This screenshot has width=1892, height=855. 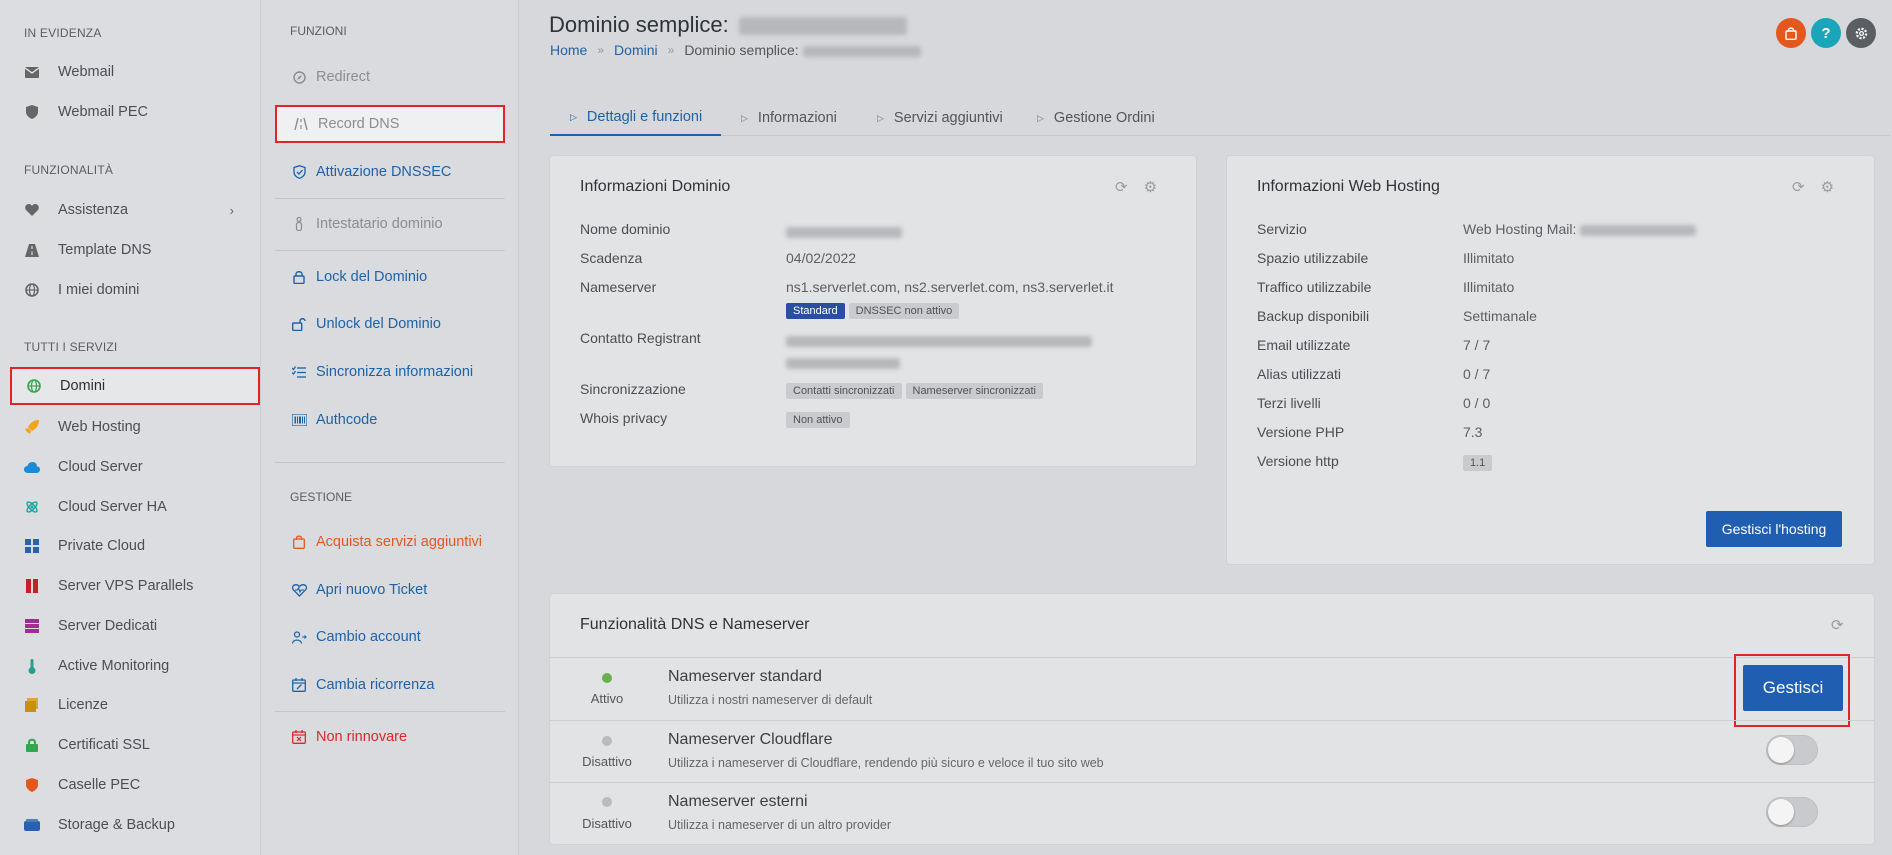 What do you see at coordinates (32, 507) in the screenshot?
I see `atom-icon` at bounding box center [32, 507].